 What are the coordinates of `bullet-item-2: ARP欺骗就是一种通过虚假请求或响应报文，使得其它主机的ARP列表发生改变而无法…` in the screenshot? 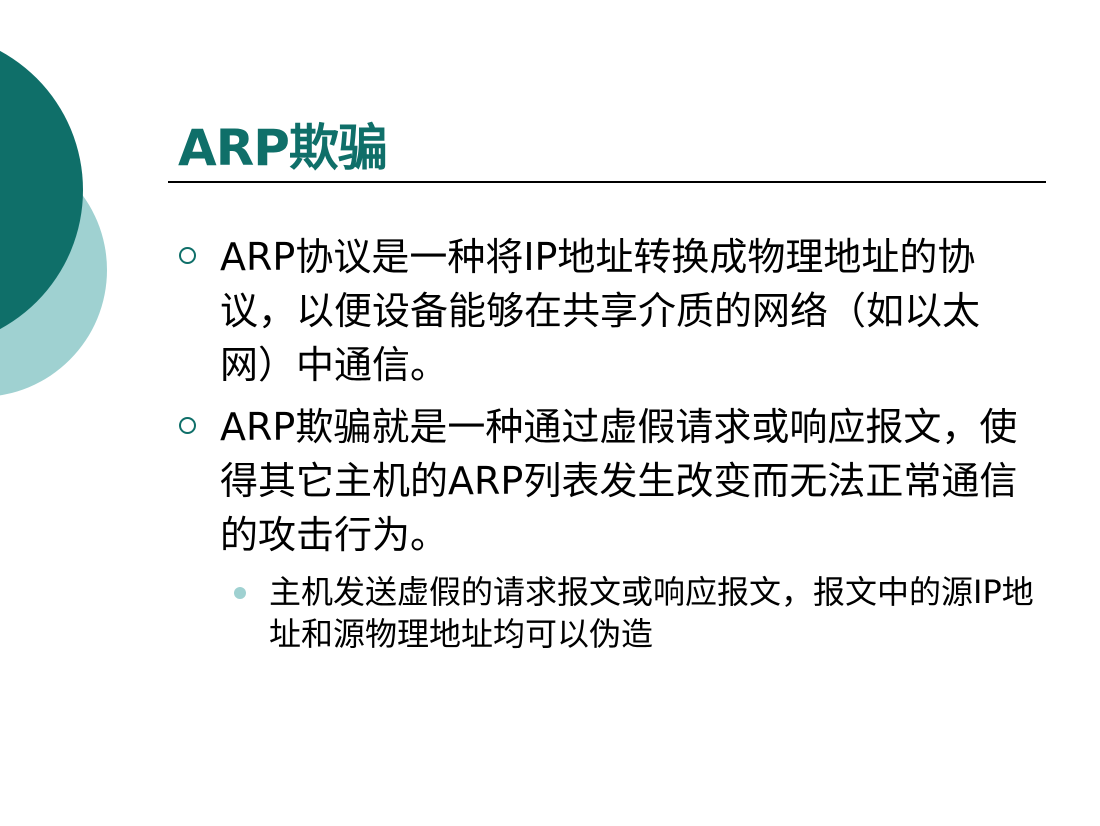 It's located at (599, 481).